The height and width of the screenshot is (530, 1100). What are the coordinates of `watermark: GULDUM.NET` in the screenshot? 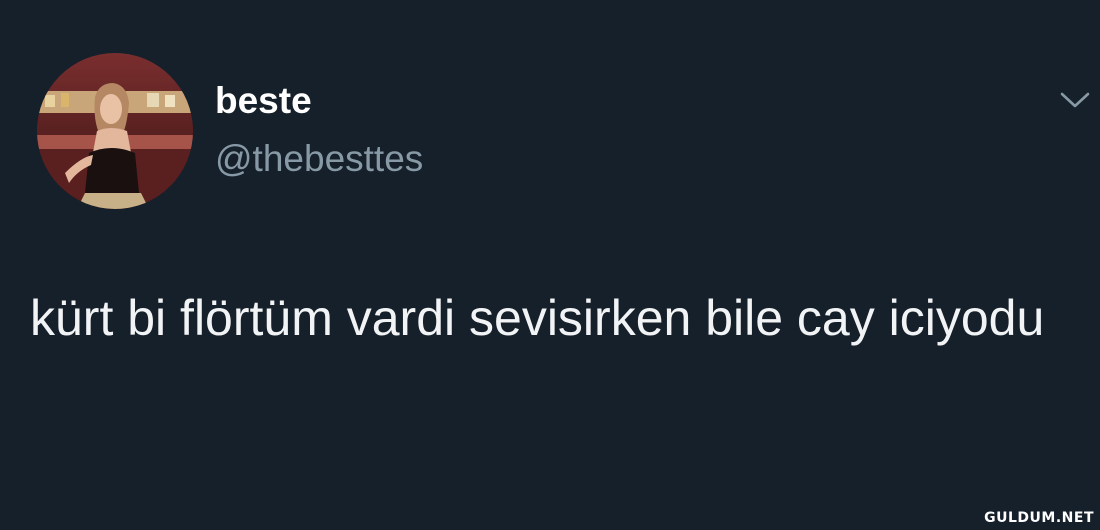 It's located at (1039, 518).